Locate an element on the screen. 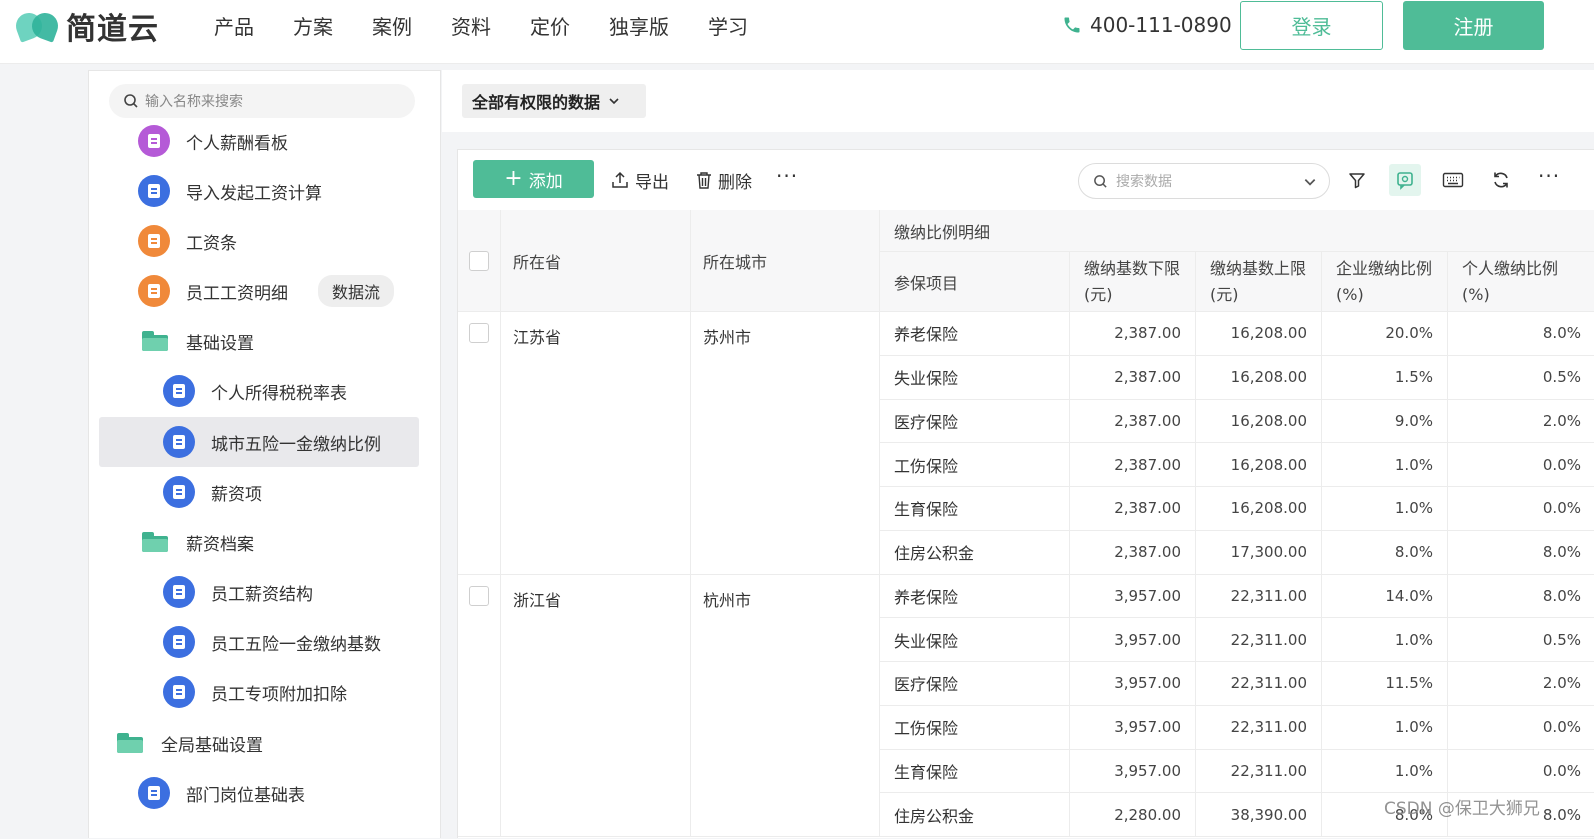  sidebar-item-tax-rate: 个人所得税税率表 is located at coordinates (290, 391).